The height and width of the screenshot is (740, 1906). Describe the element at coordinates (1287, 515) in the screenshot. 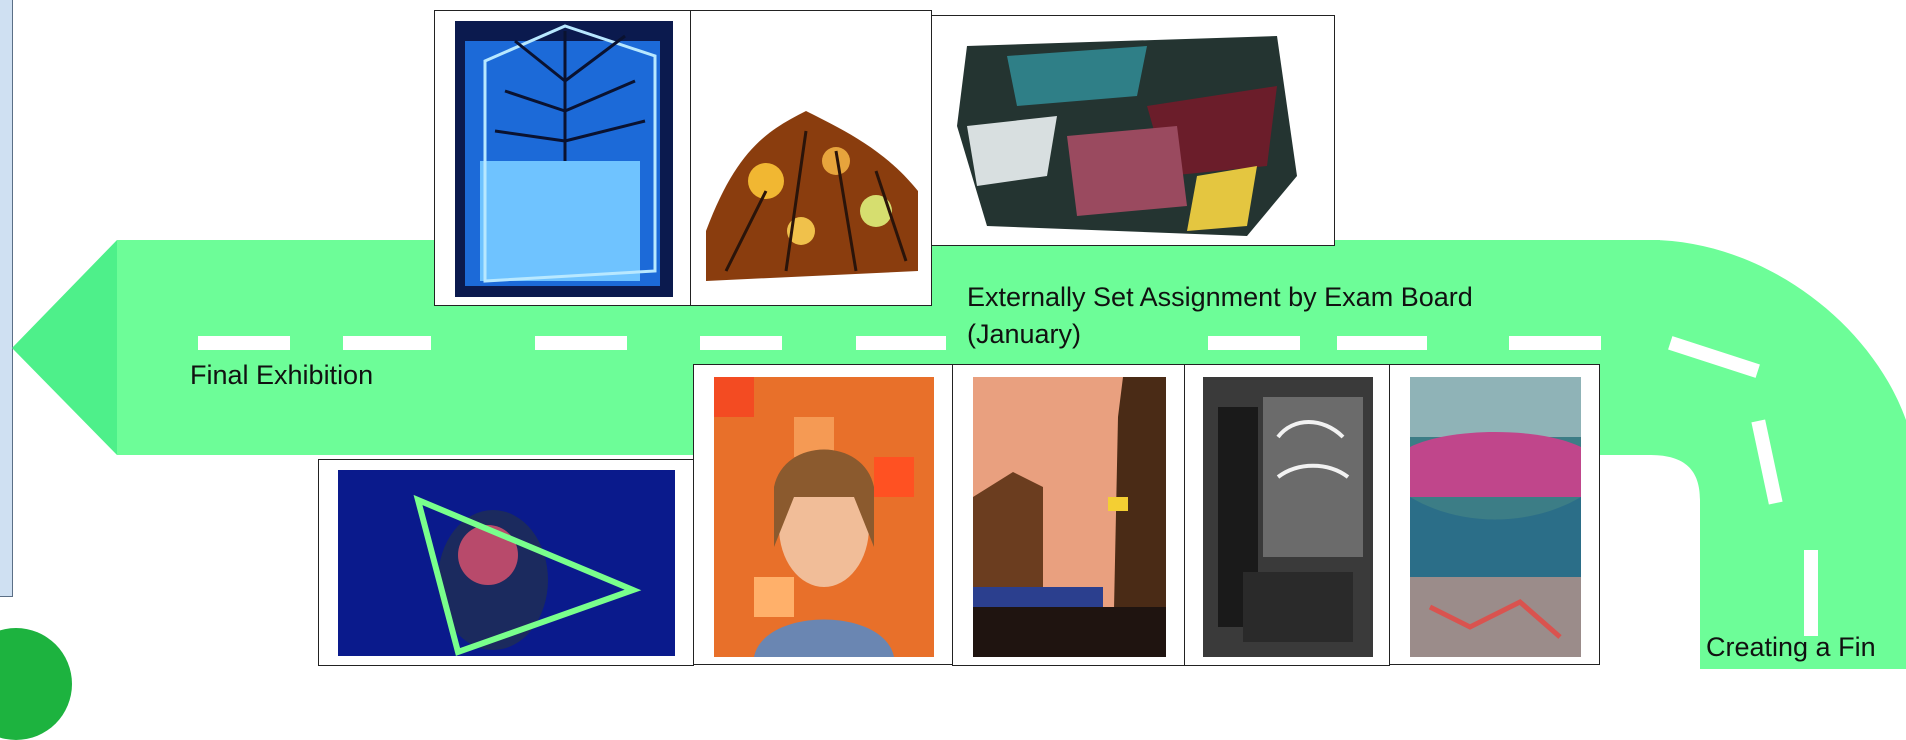

I see `monochrome-neon-shopfront-photo` at that location.